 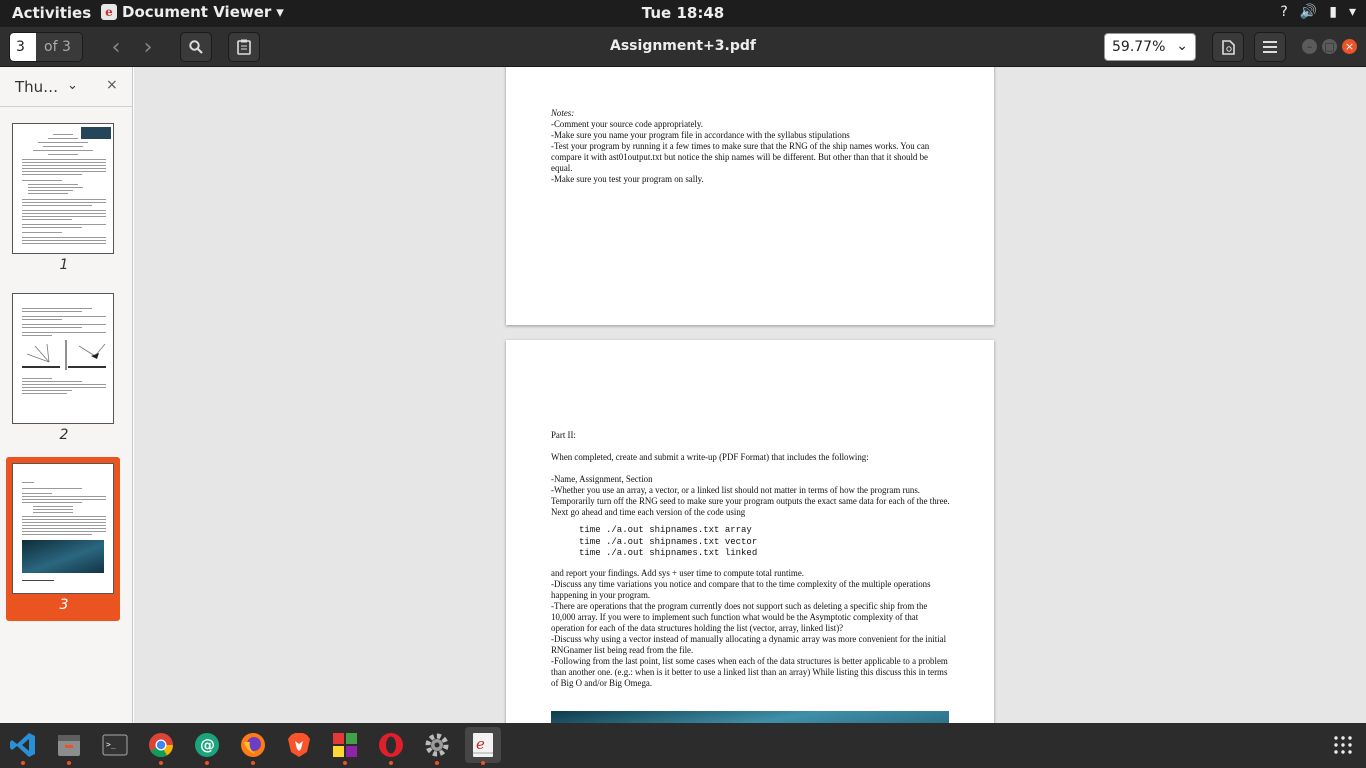 I want to click on show-applications-button, so click(x=1343, y=745).